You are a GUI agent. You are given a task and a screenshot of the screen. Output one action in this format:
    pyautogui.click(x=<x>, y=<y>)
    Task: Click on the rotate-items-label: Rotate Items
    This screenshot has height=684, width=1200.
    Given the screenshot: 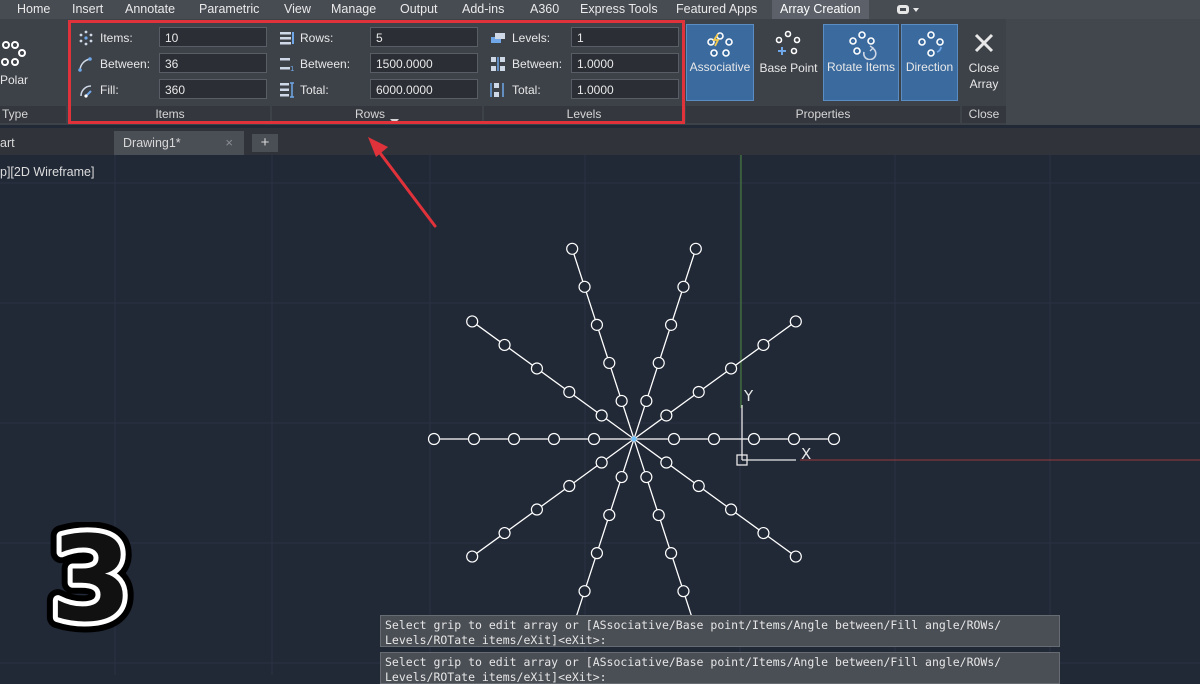 What is the action you would take?
    pyautogui.click(x=861, y=67)
    